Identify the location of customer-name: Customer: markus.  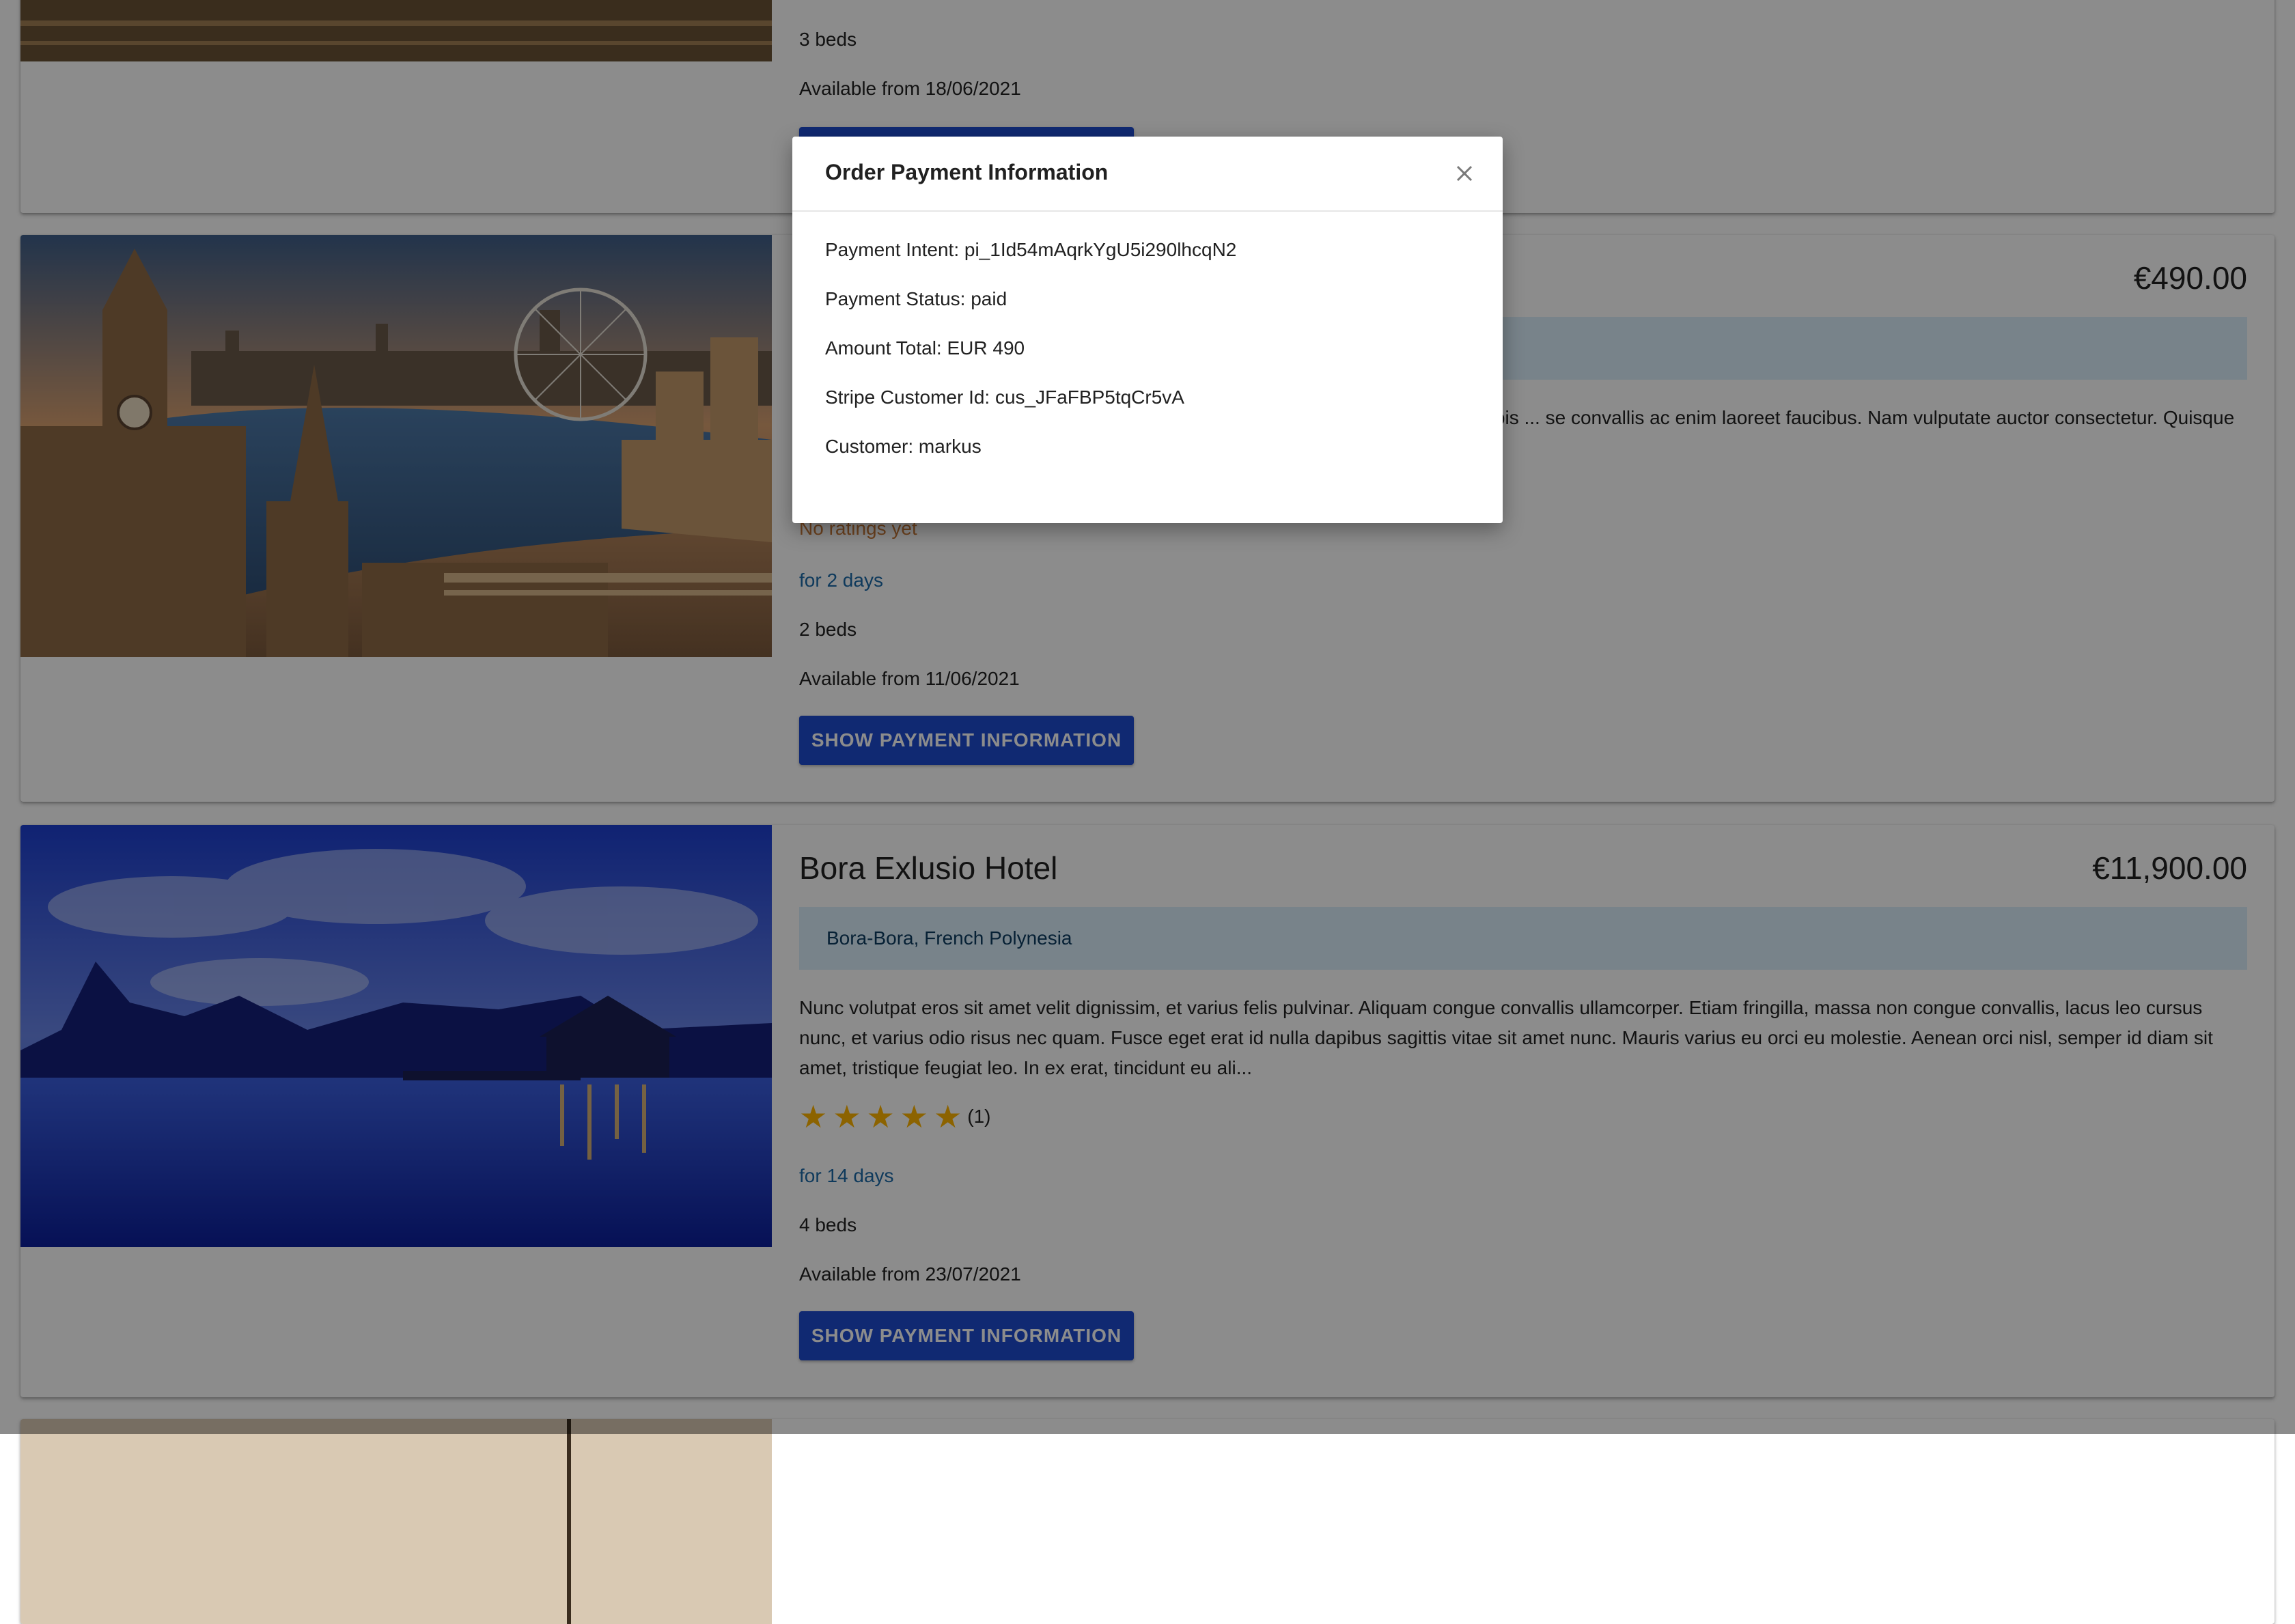
(903, 446).